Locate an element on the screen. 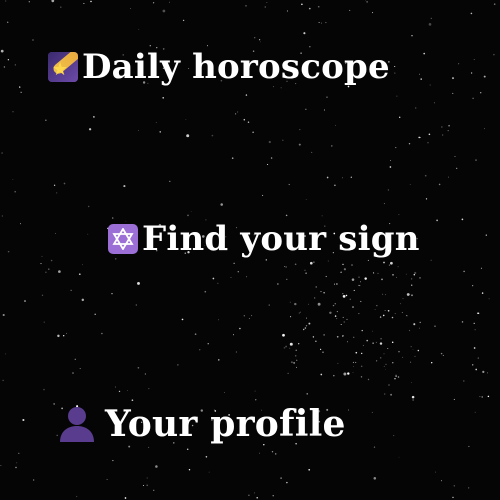 The height and width of the screenshot is (500, 500). menu-item-daily-horoscope: ★ Daily horoscope is located at coordinates (219, 67).